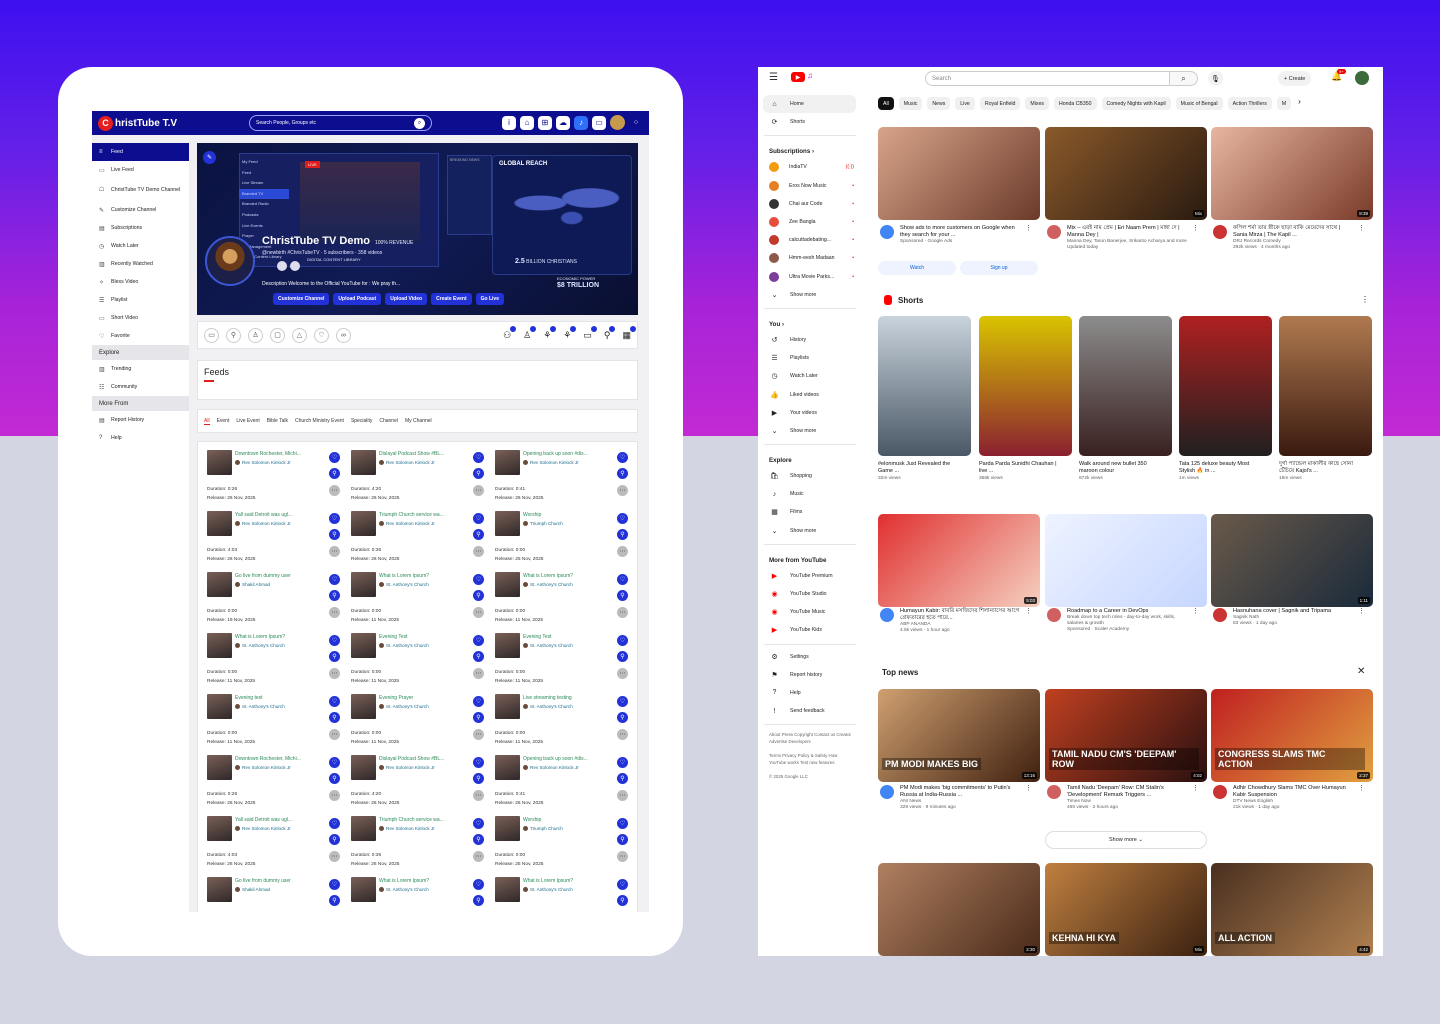  What do you see at coordinates (550, 333) in the screenshot?
I see `walk-stat-icon: ⚘` at bounding box center [550, 333].